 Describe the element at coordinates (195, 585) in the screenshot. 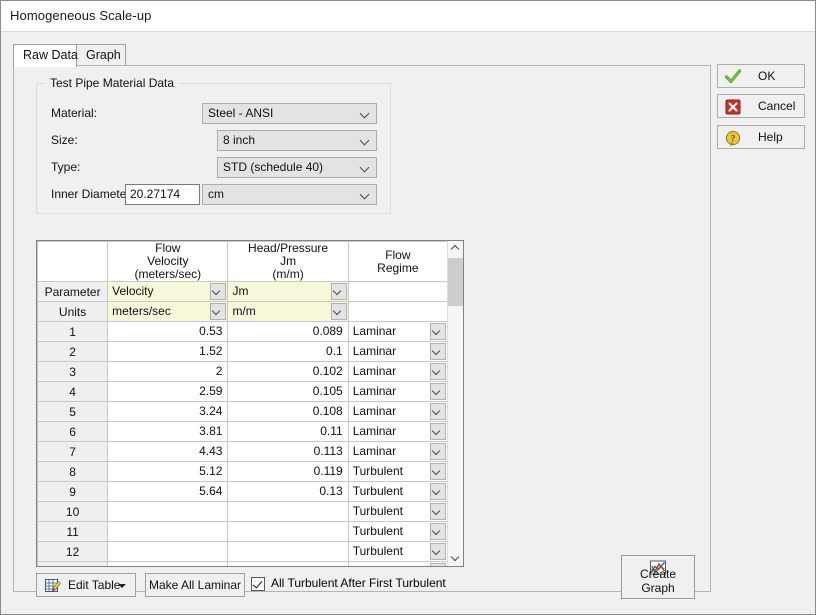

I see `make-all-laminar-button: Make All Laminar` at that location.